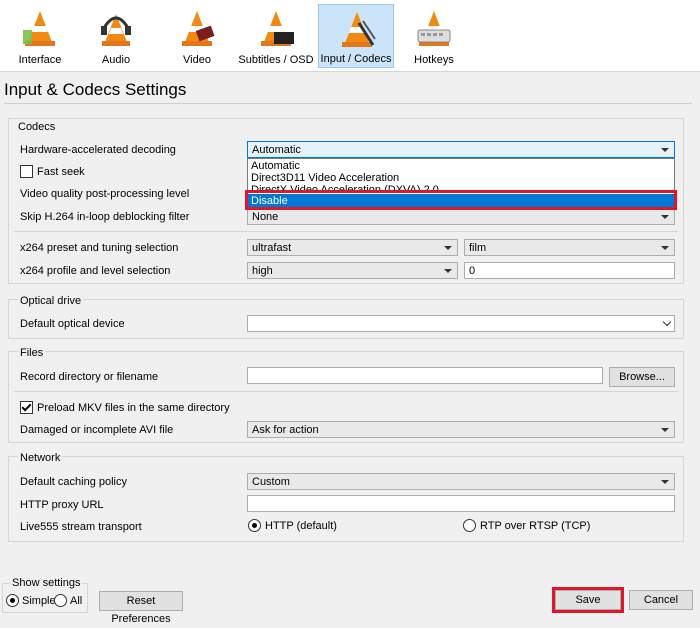  Describe the element at coordinates (95, 271) in the screenshot. I see `x264-profile-label: x264 profile and level selection` at that location.